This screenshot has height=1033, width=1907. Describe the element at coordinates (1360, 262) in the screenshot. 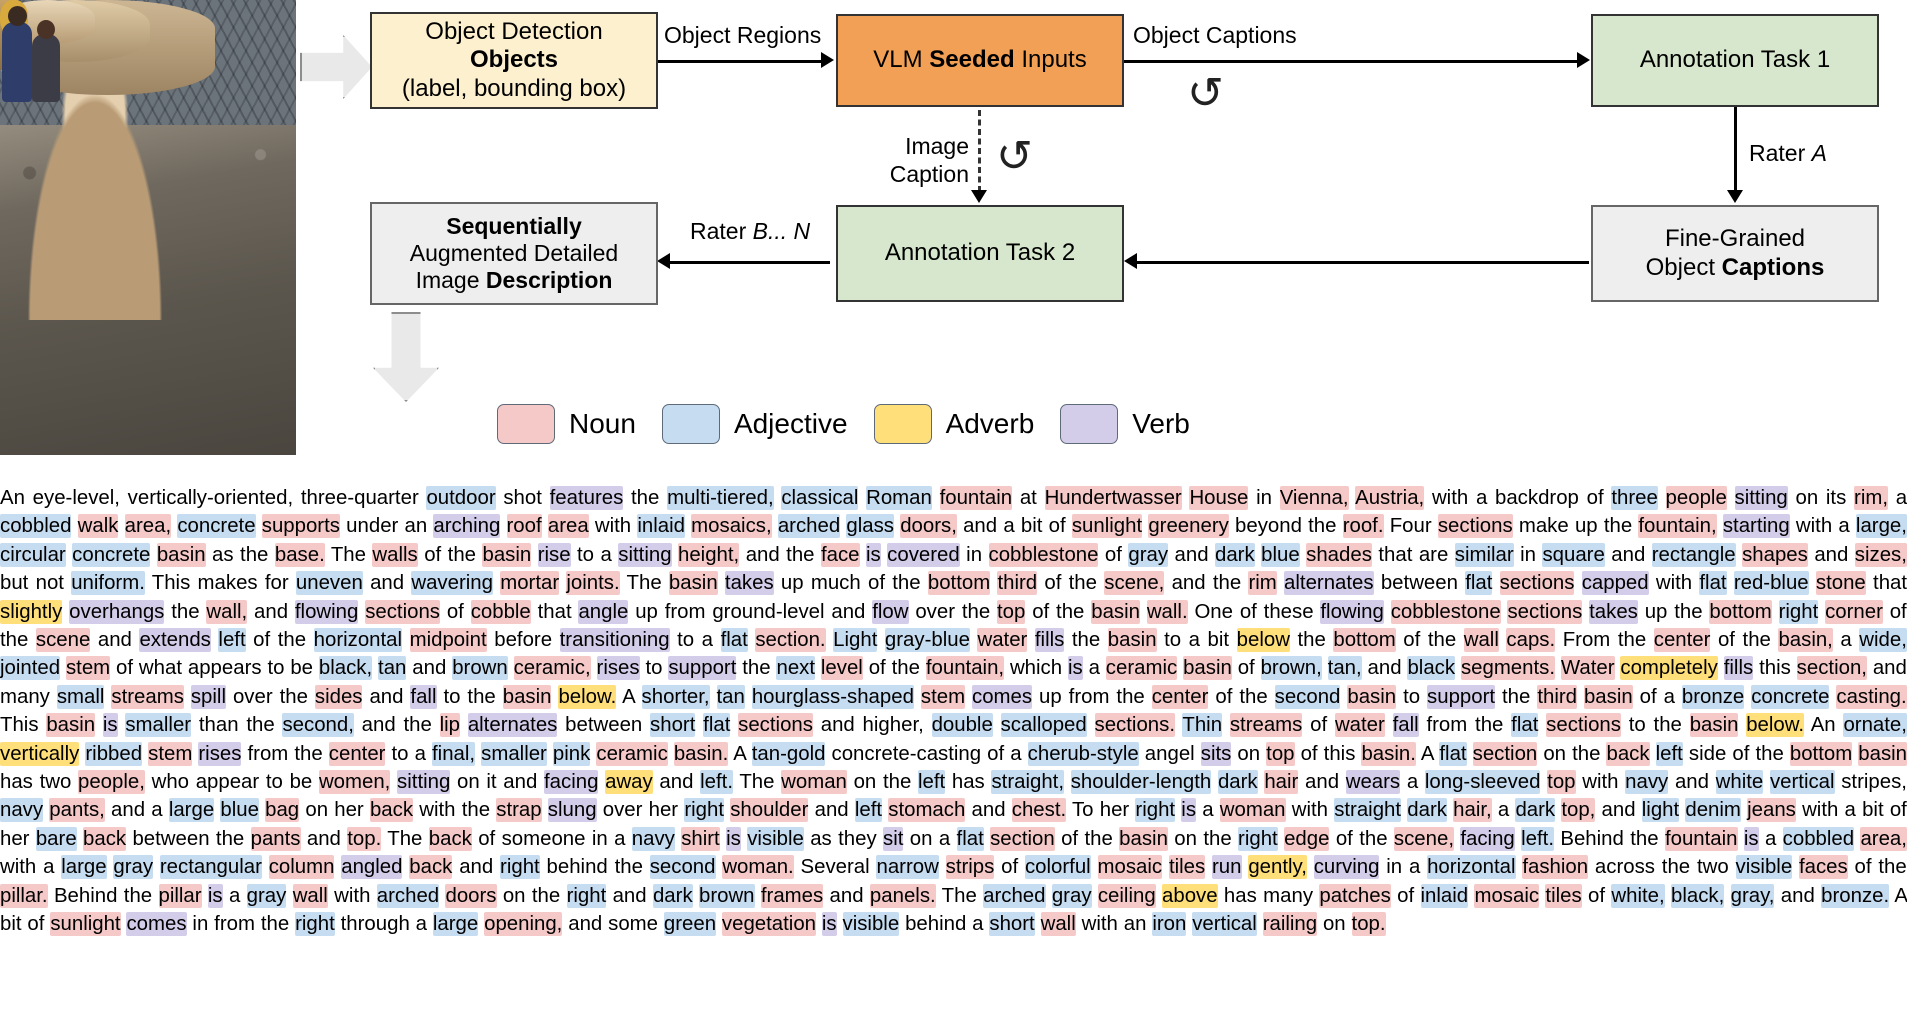

I see `edge-fine-to-task2` at that location.